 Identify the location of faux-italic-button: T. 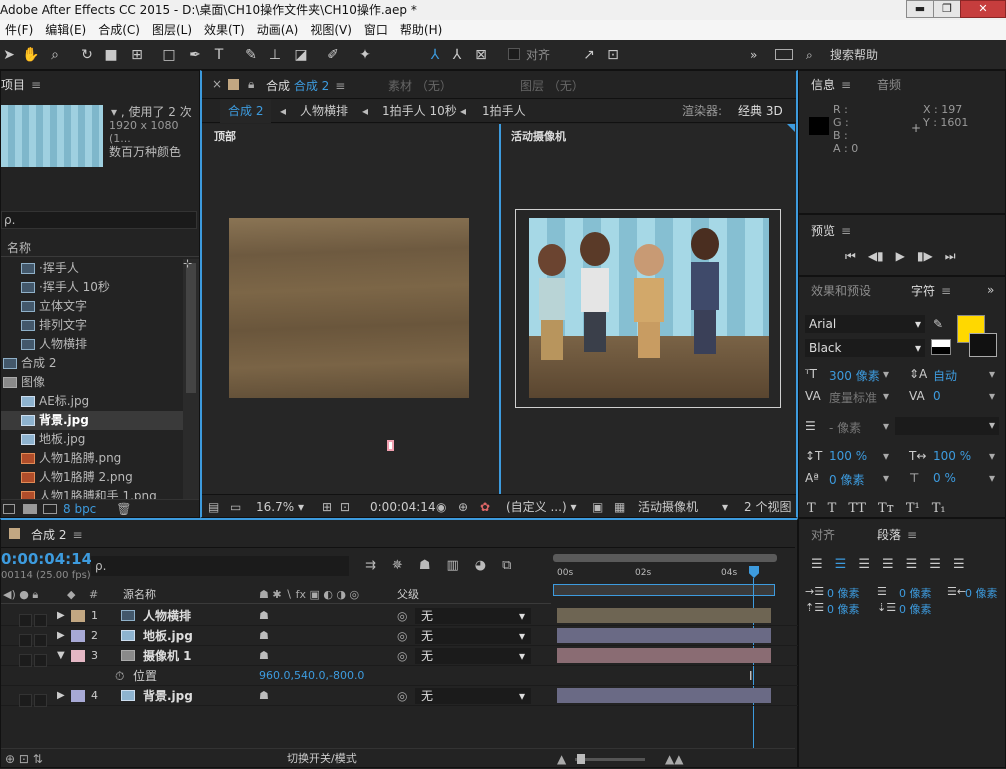
(832, 508).